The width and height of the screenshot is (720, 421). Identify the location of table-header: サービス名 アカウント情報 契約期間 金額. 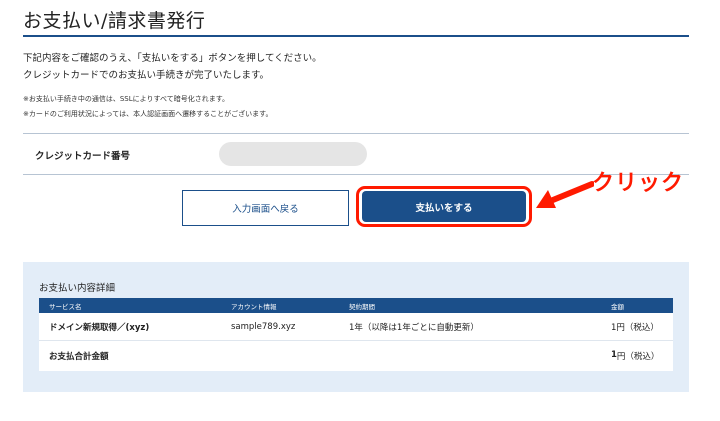
(356, 305).